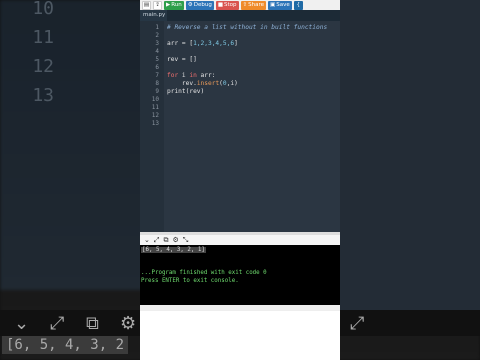 The image size is (480, 360). What do you see at coordinates (157, 27) in the screenshot?
I see `line-number: 1` at bounding box center [157, 27].